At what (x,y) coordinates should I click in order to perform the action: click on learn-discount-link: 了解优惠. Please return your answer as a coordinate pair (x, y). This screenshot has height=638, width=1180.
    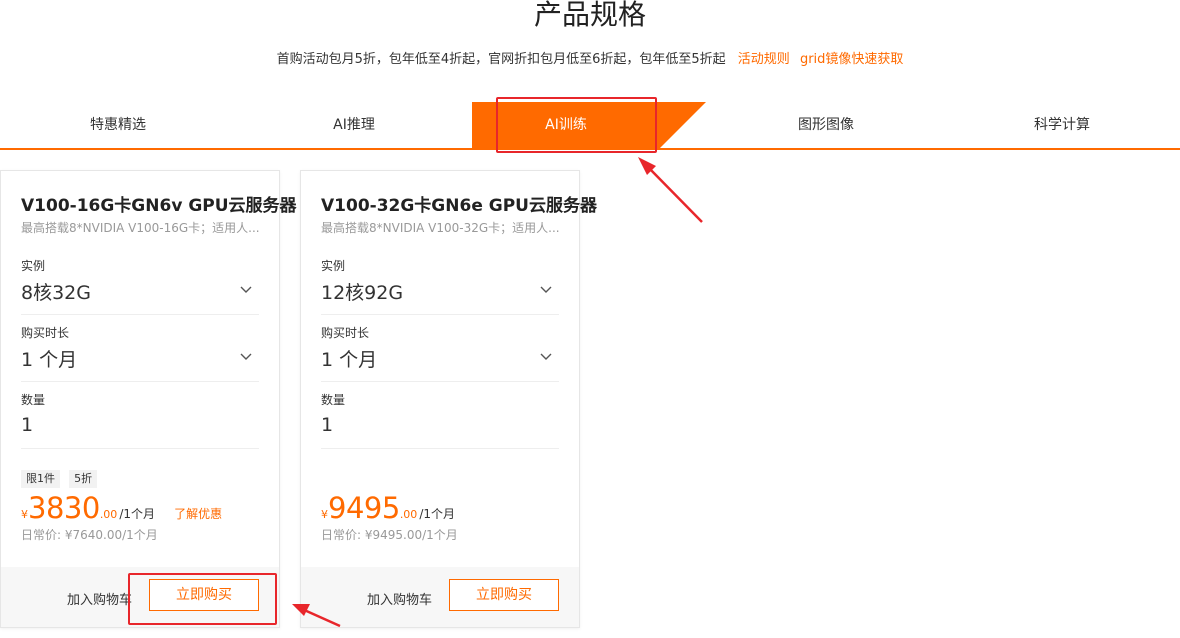
    Looking at the image, I should click on (198, 514).